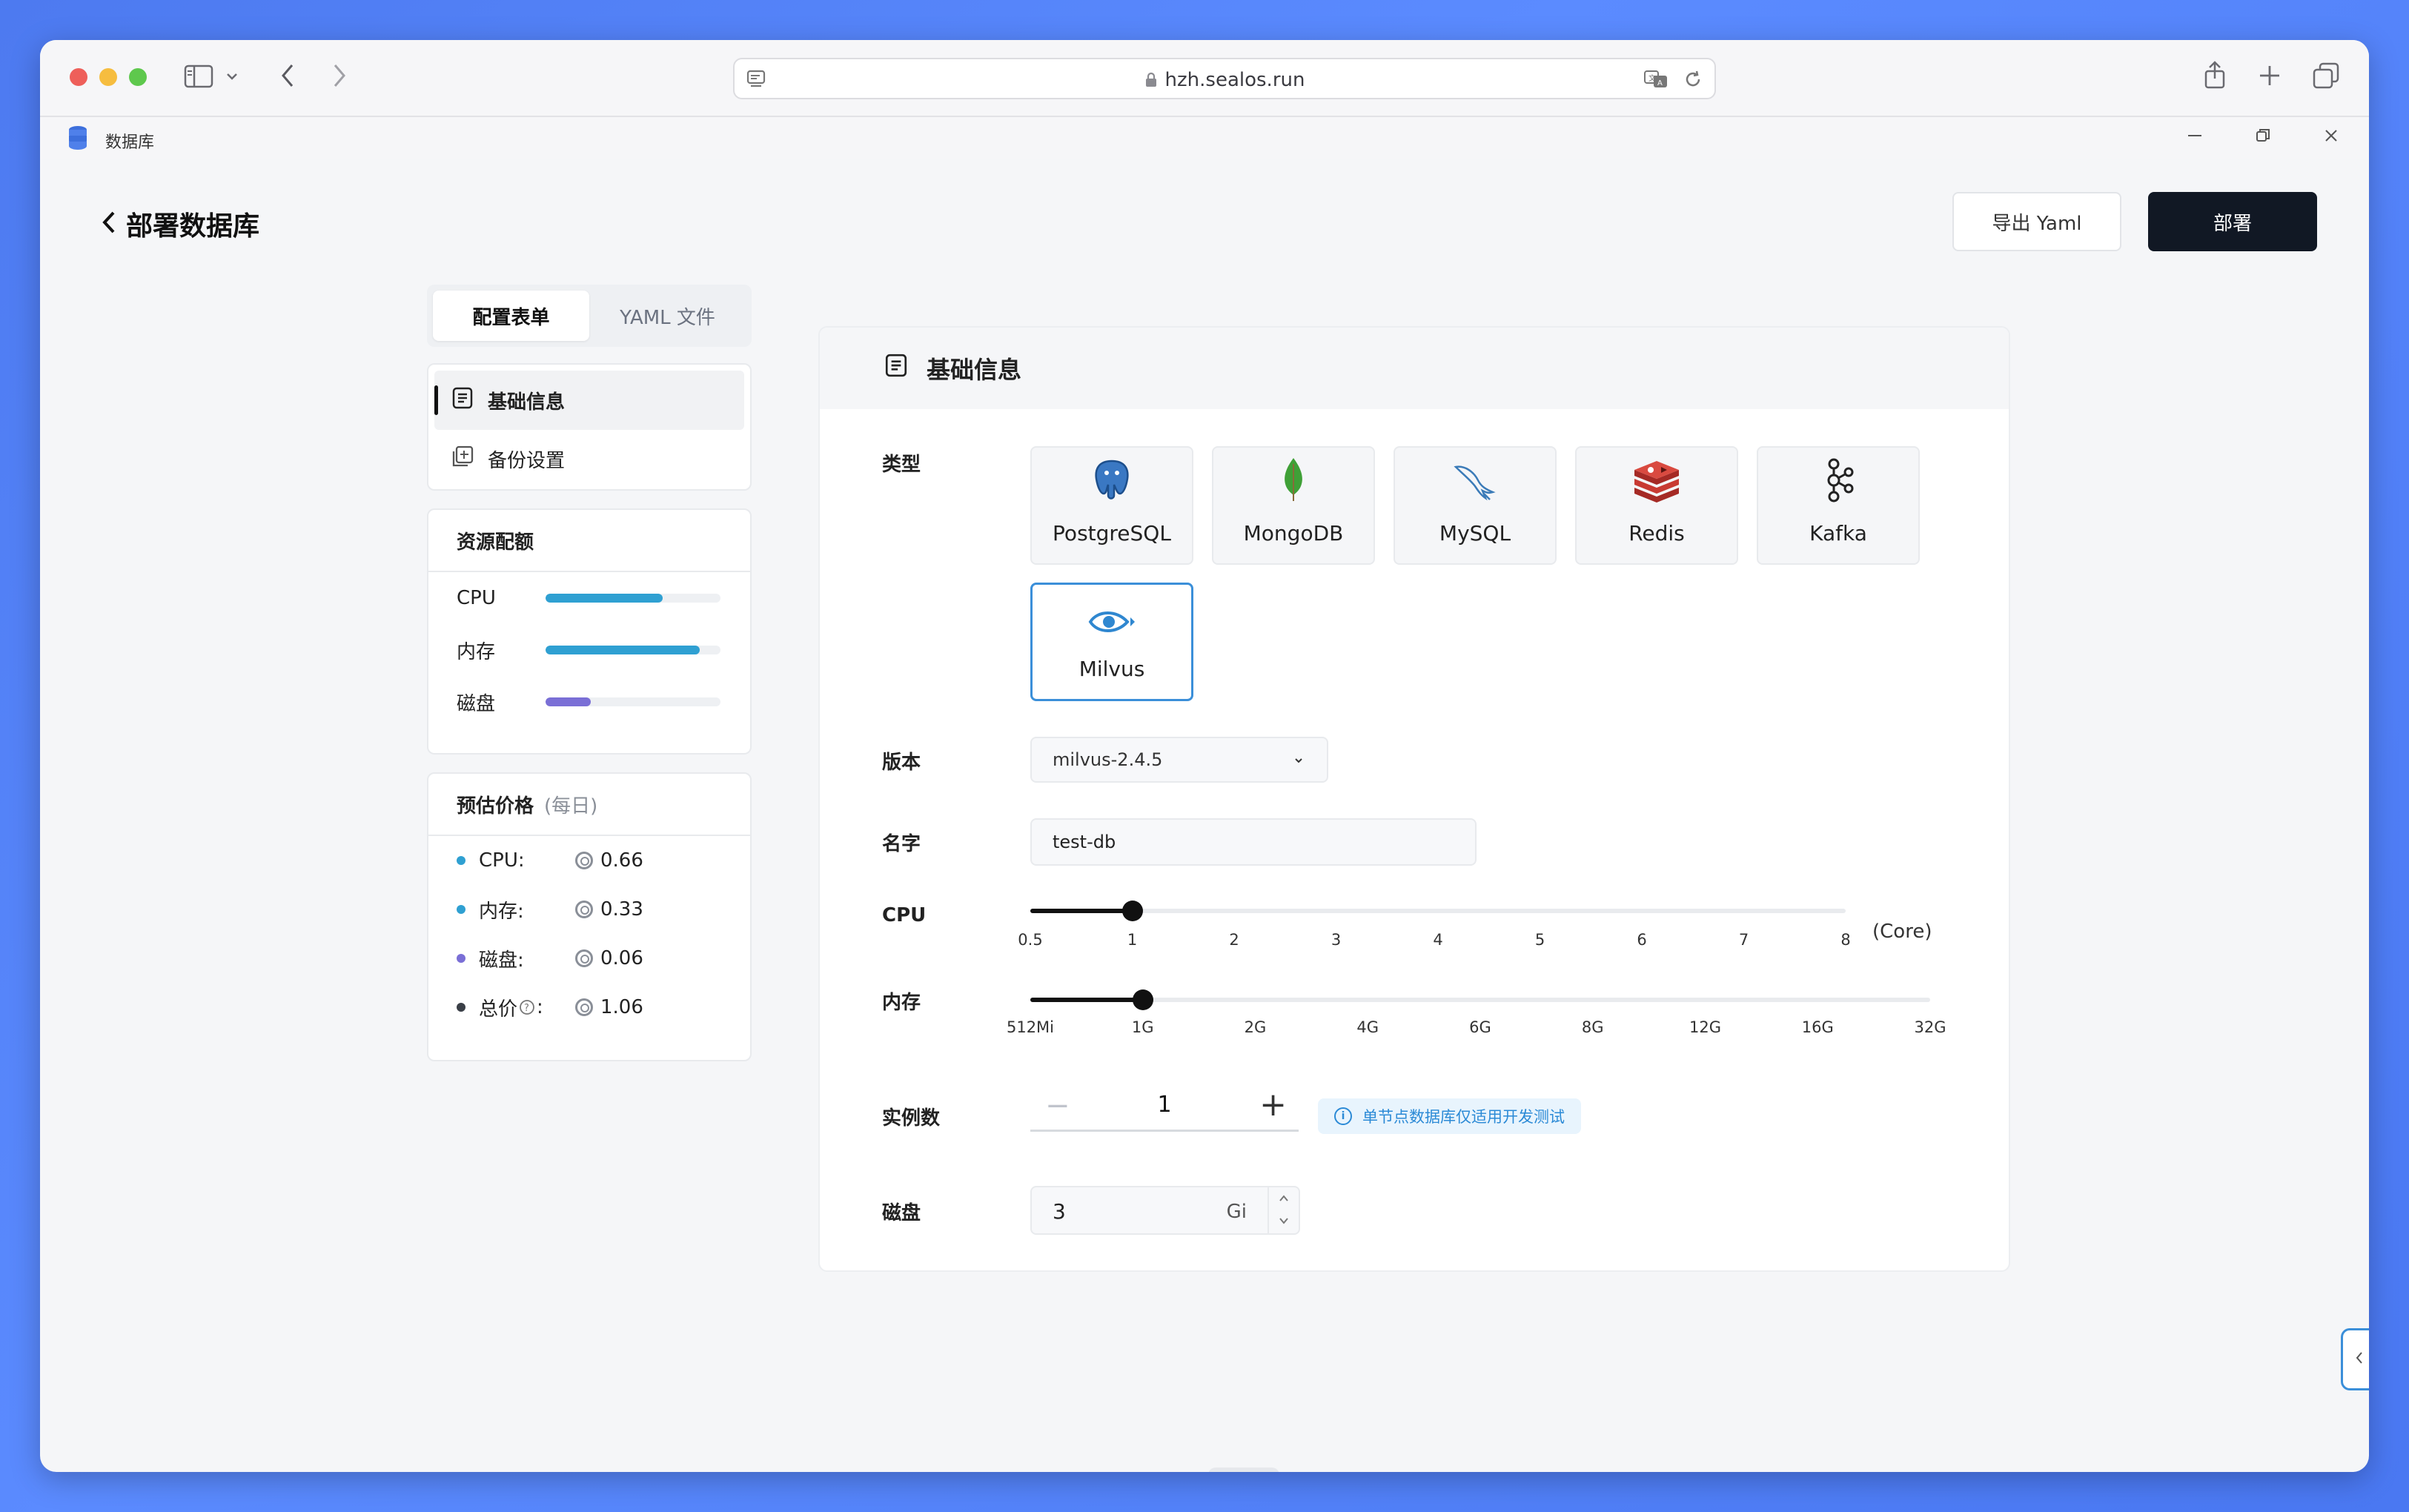 This screenshot has height=1512, width=2409. I want to click on replicas-stepper: − 1 +, so click(1164, 1106).